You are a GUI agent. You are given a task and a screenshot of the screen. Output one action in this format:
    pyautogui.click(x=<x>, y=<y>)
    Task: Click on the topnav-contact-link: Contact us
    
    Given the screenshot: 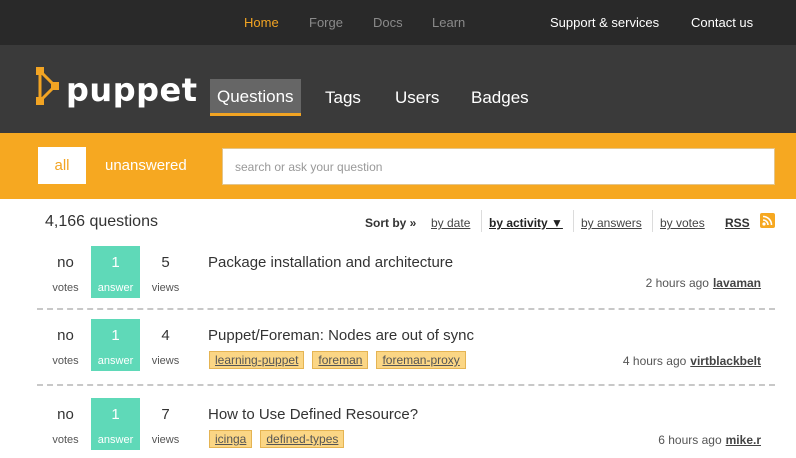 What is the action you would take?
    pyautogui.click(x=722, y=22)
    